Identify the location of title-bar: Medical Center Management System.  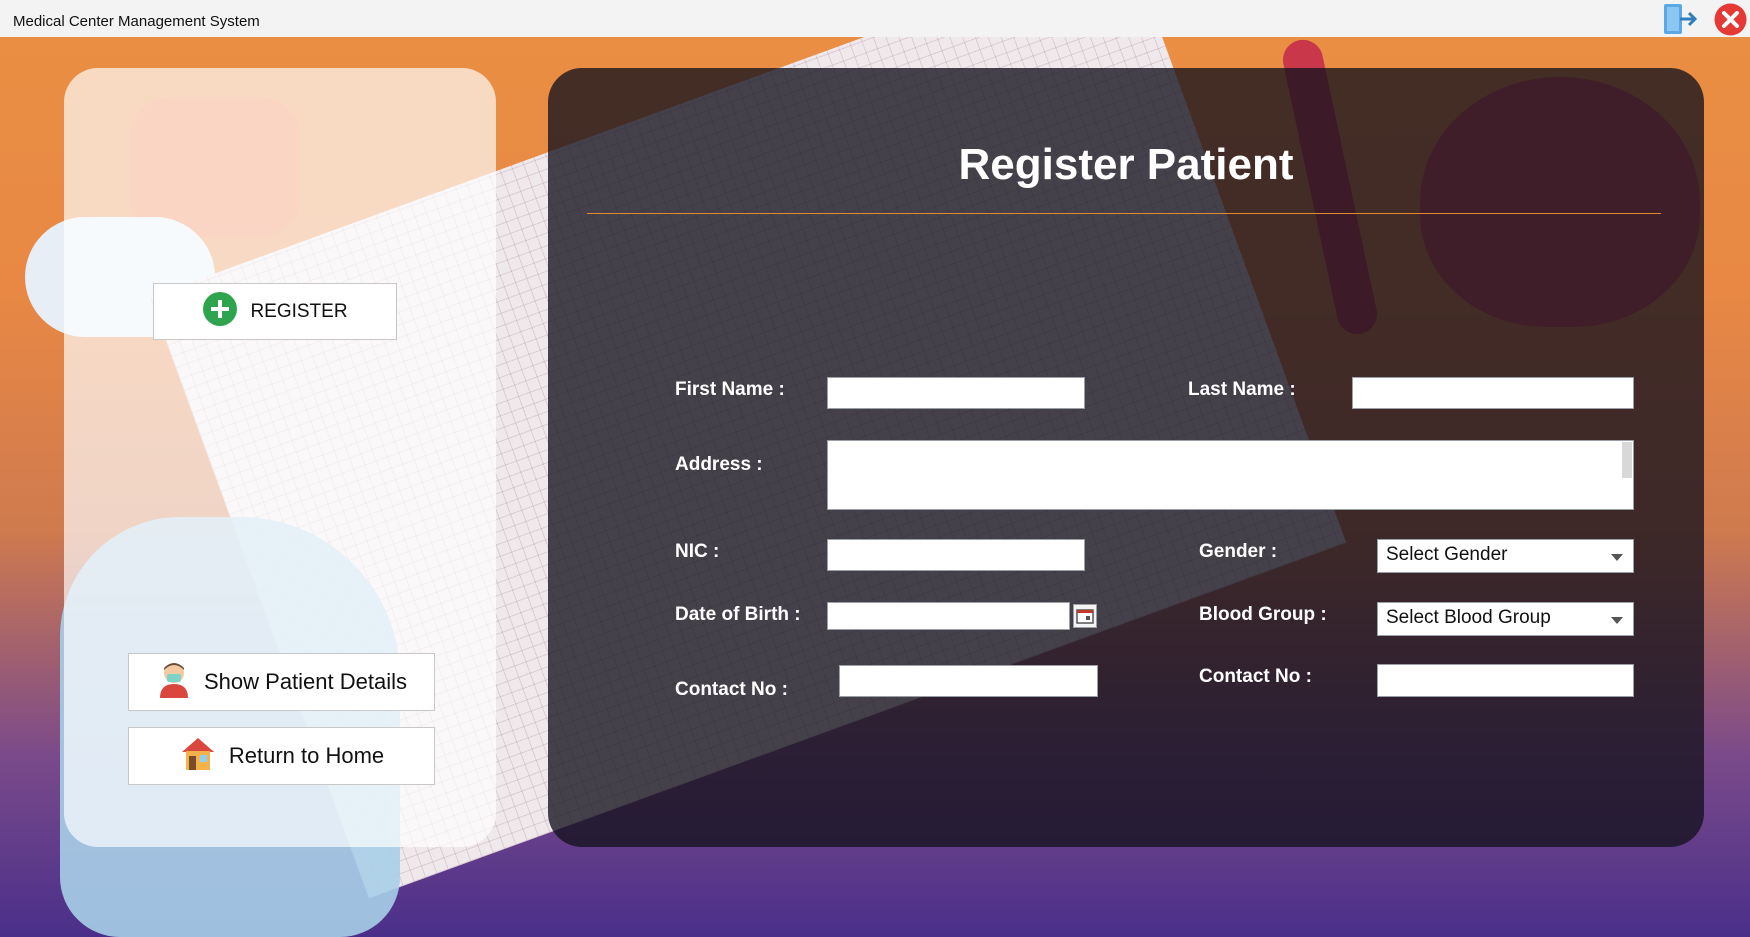
(875, 19).